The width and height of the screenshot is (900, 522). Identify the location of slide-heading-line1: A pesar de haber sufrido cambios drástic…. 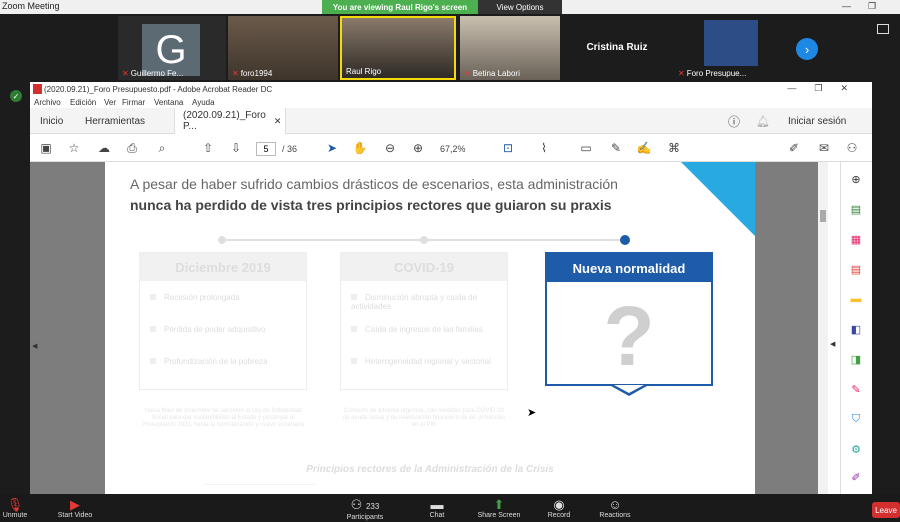
(374, 184).